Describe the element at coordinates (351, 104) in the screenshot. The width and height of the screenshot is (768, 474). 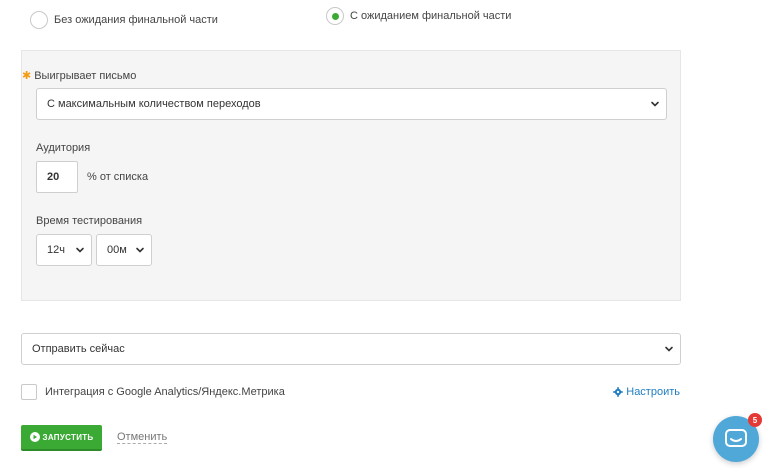
I see `winner-select: С максимальным количеством переходов` at that location.